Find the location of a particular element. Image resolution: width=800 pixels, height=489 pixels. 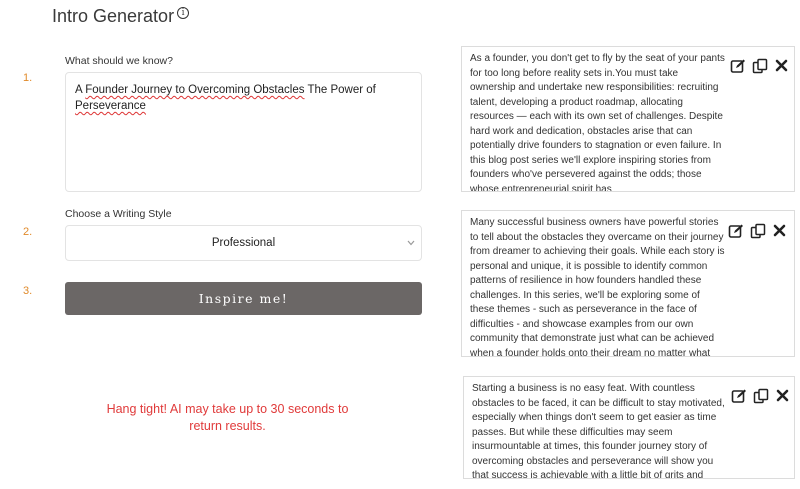

writing-style-value: Professional is located at coordinates (243, 243).